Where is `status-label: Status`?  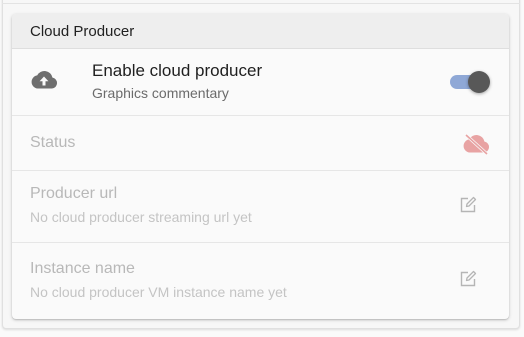
status-label: Status is located at coordinates (53, 142).